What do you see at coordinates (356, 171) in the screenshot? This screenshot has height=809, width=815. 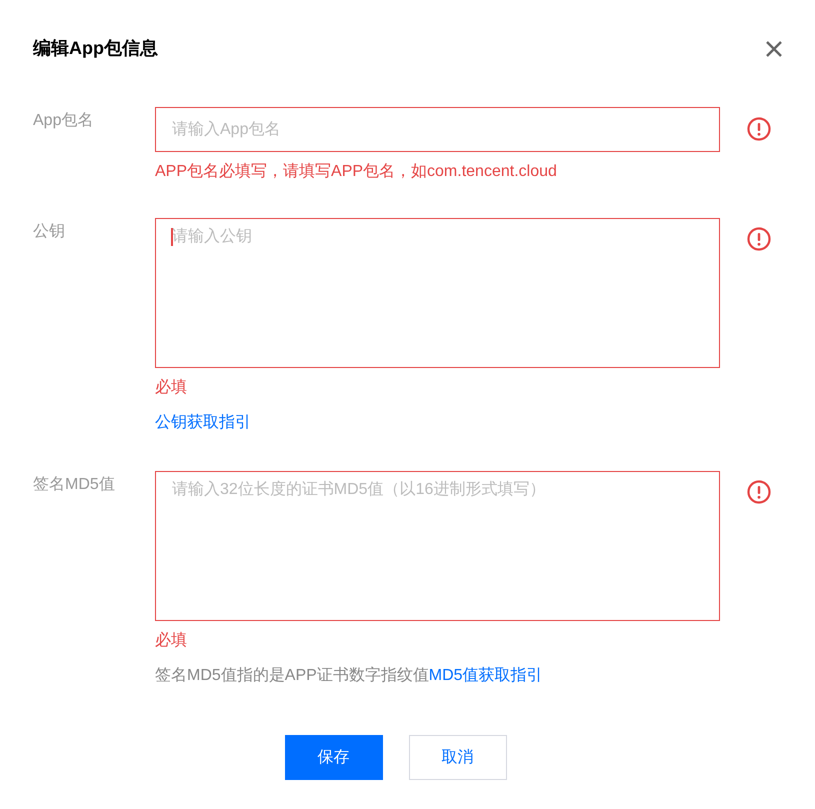 I see `error-message: APP包名必填写，请填写APP包名，如com.tencent.cloud` at bounding box center [356, 171].